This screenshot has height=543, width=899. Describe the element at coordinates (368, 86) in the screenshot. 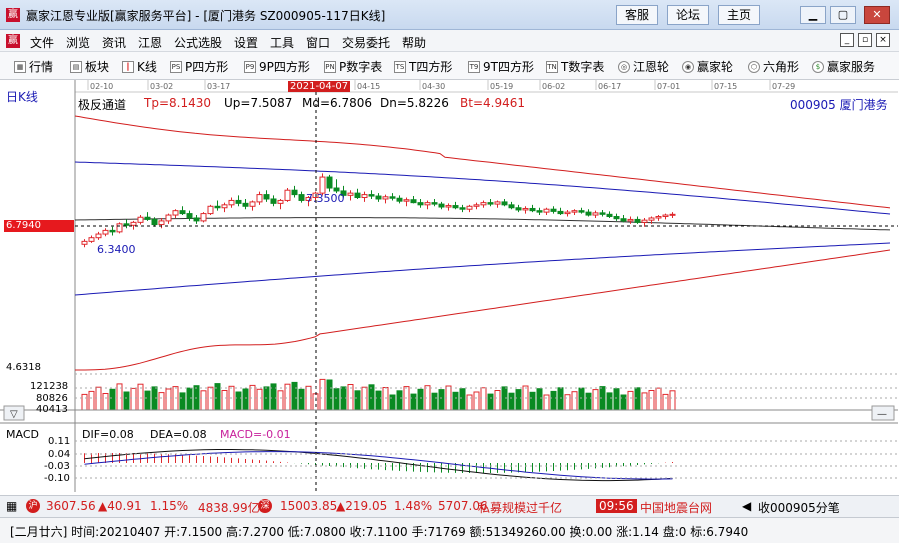

I see `date-tick-label: 04-15` at that location.